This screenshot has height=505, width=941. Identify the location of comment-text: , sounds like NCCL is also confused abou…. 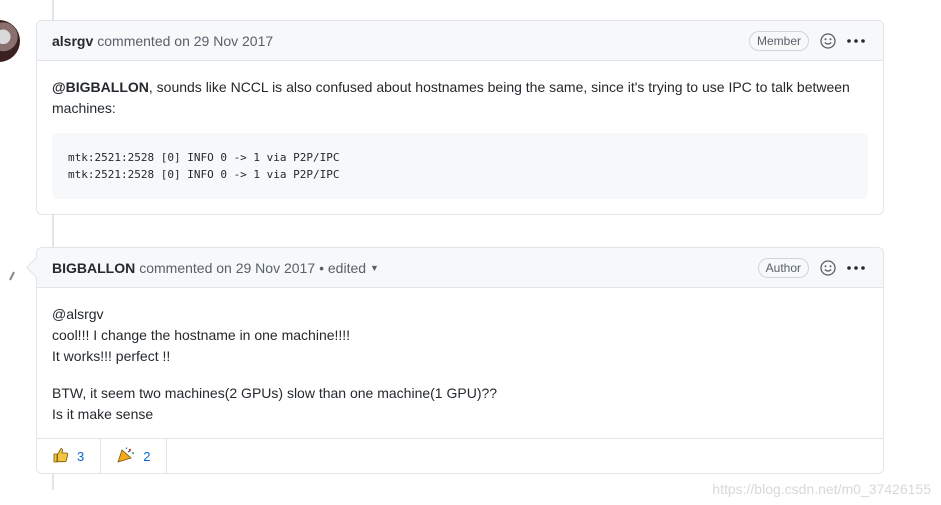
(451, 97).